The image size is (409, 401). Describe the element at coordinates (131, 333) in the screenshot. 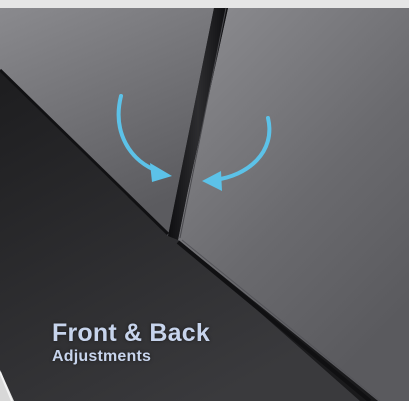

I see `caption-title: Front & Back` at that location.